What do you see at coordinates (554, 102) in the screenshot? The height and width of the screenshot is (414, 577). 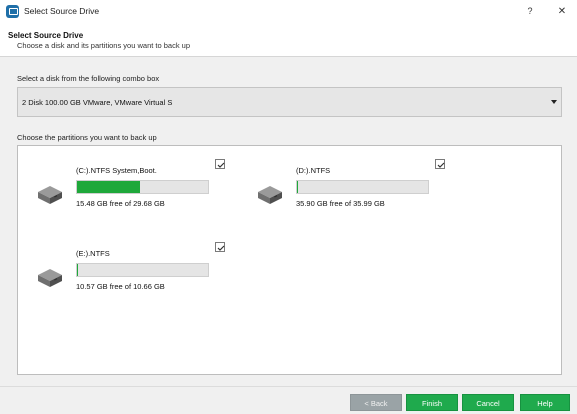 I see `dropdown-arrow-icon` at bounding box center [554, 102].